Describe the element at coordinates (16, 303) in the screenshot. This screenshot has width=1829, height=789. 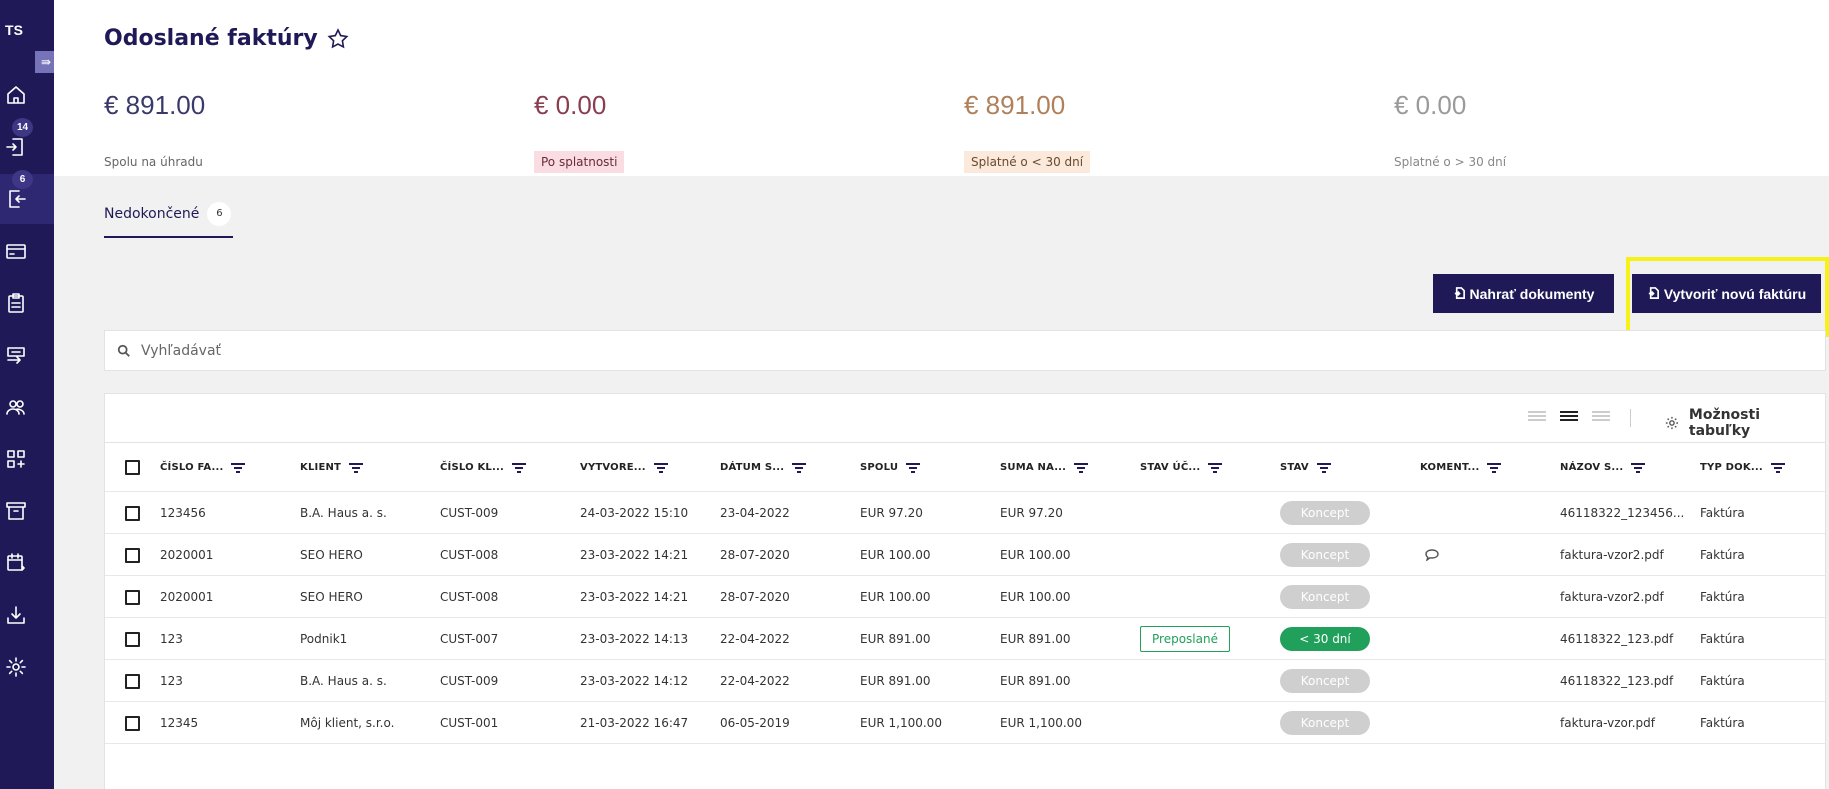
I see `clipboard-icon` at that location.